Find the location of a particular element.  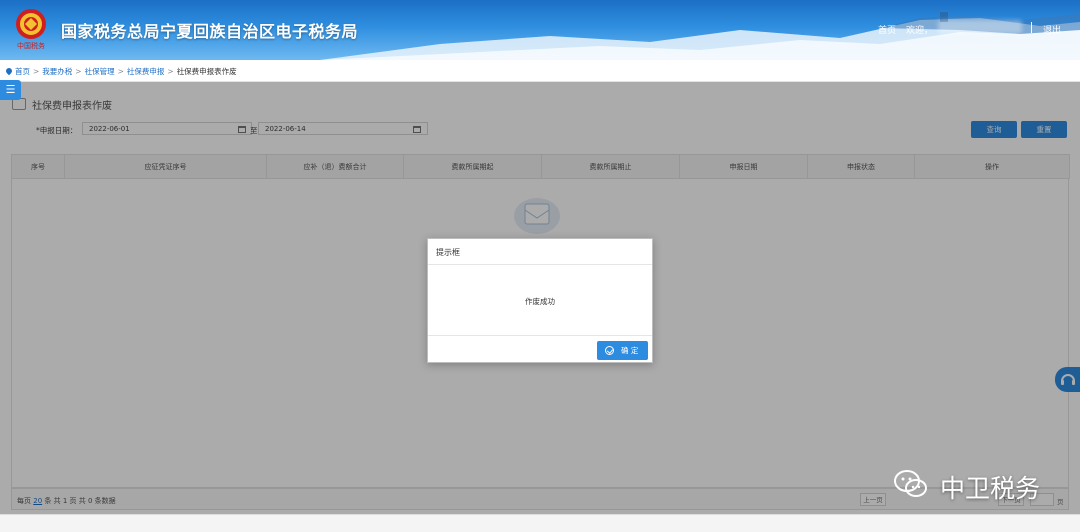

welcome-text: 欢迎， is located at coordinates (920, 31).